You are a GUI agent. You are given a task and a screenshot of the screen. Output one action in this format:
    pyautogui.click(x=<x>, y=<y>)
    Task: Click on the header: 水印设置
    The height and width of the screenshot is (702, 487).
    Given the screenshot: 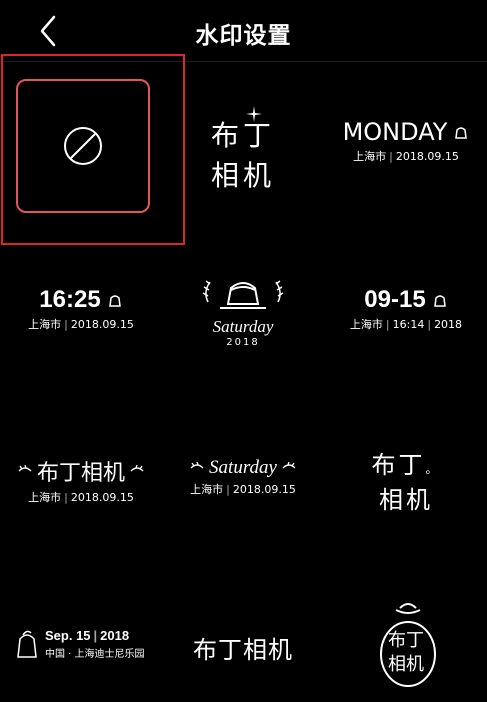 What is the action you would take?
    pyautogui.click(x=243, y=31)
    